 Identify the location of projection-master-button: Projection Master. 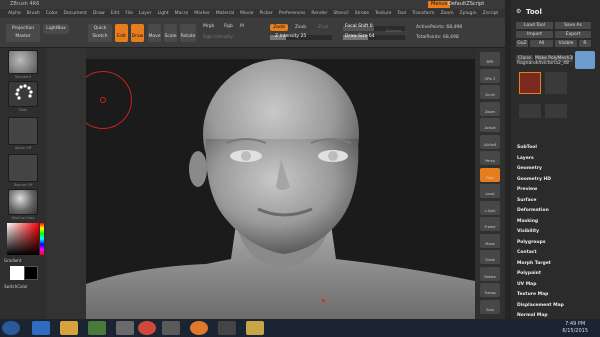
(23, 33).